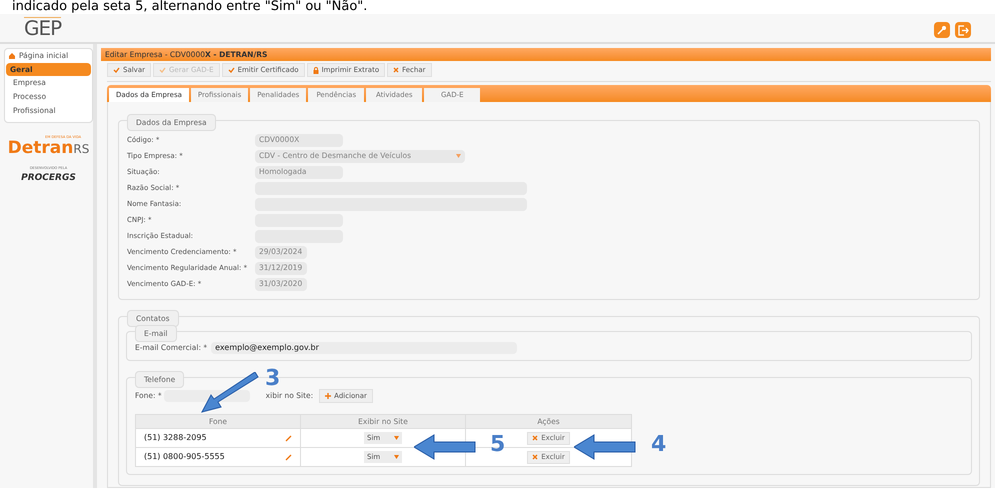  Describe the element at coordinates (81, 149) in the screenshot. I see `brand-logo-suffix: RS` at that location.